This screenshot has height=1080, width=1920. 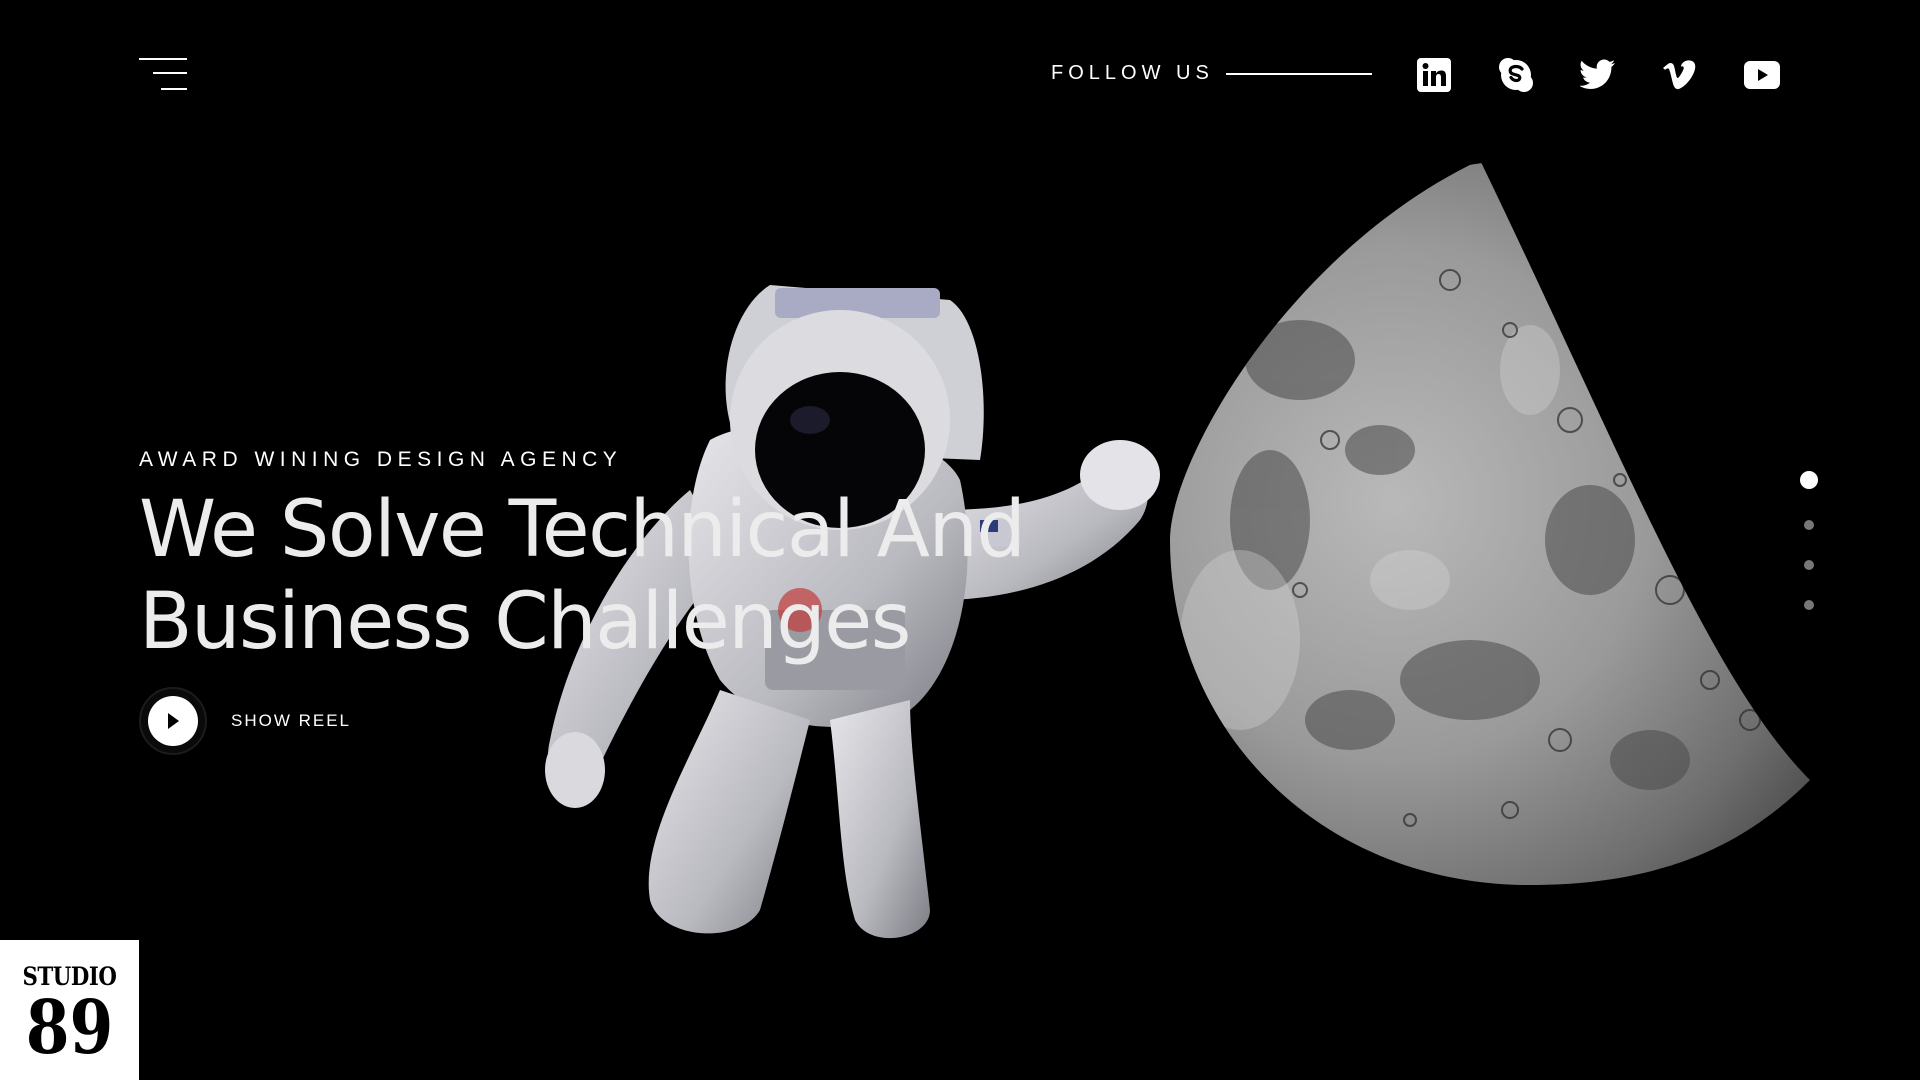 What do you see at coordinates (1298, 73) in the screenshot?
I see `follow-divider` at bounding box center [1298, 73].